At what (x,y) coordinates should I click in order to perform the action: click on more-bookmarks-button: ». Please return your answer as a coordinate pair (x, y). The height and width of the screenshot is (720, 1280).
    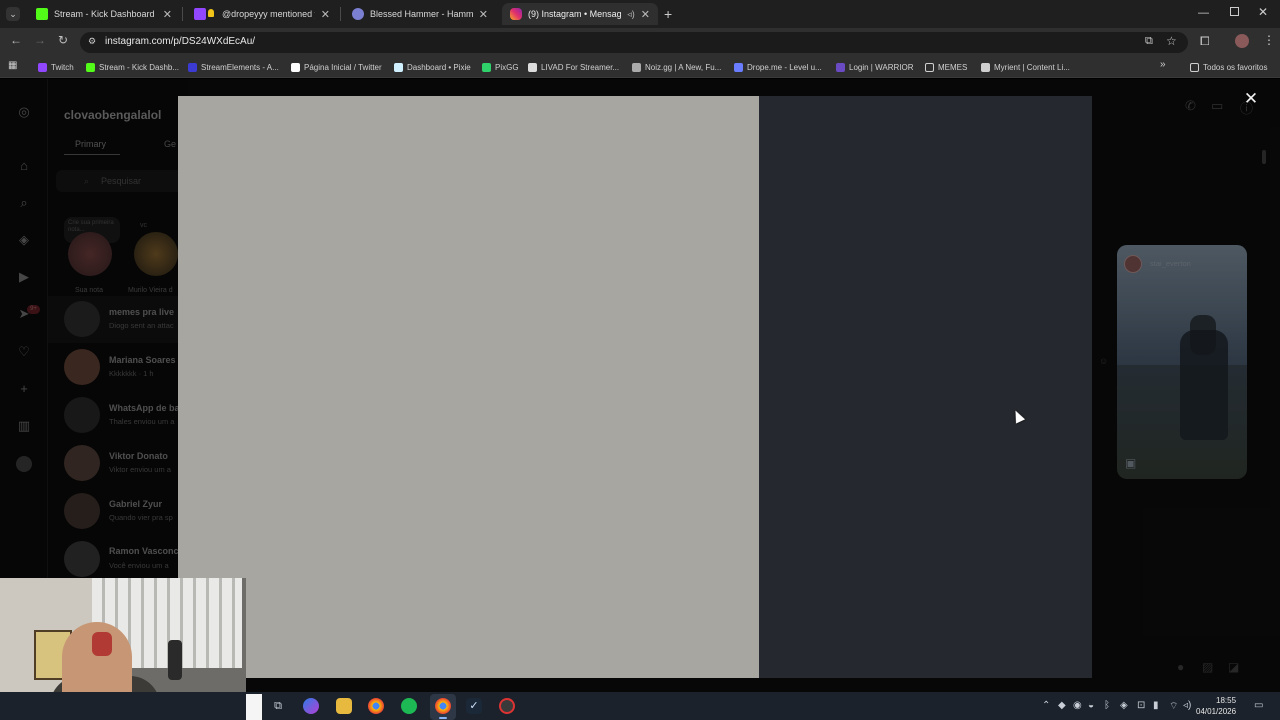
    Looking at the image, I should click on (1163, 64).